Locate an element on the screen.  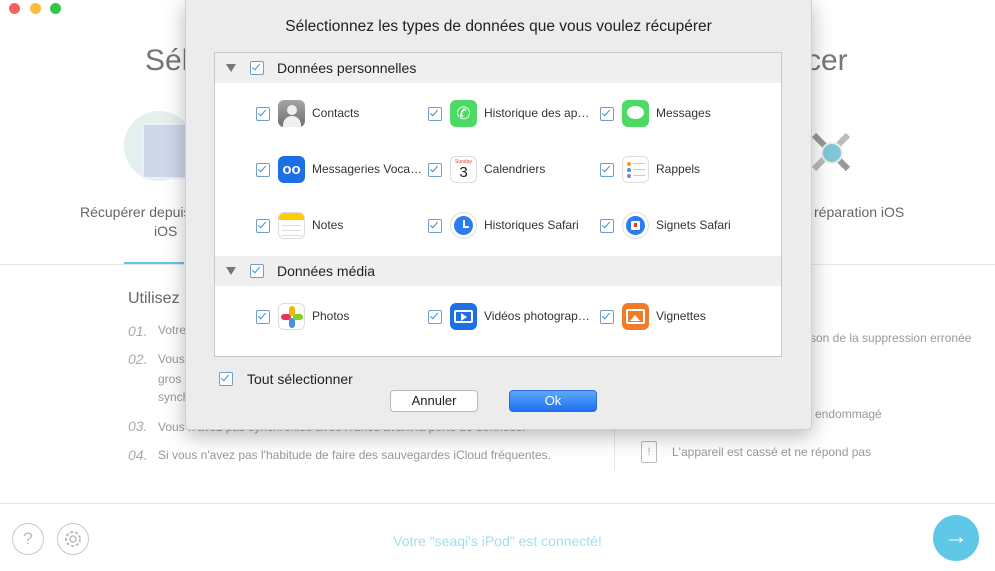
item-label: Contacts is located at coordinates (336, 113).